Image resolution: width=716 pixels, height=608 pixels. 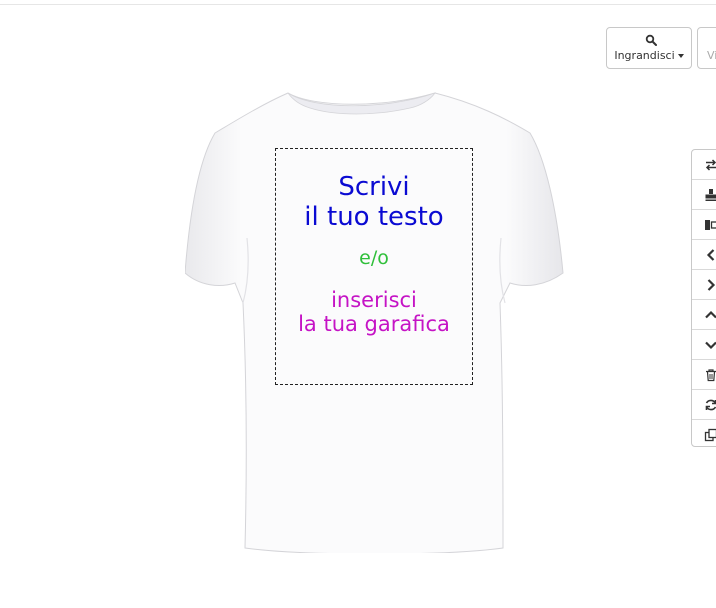 I want to click on copy-icon, so click(x=710, y=435).